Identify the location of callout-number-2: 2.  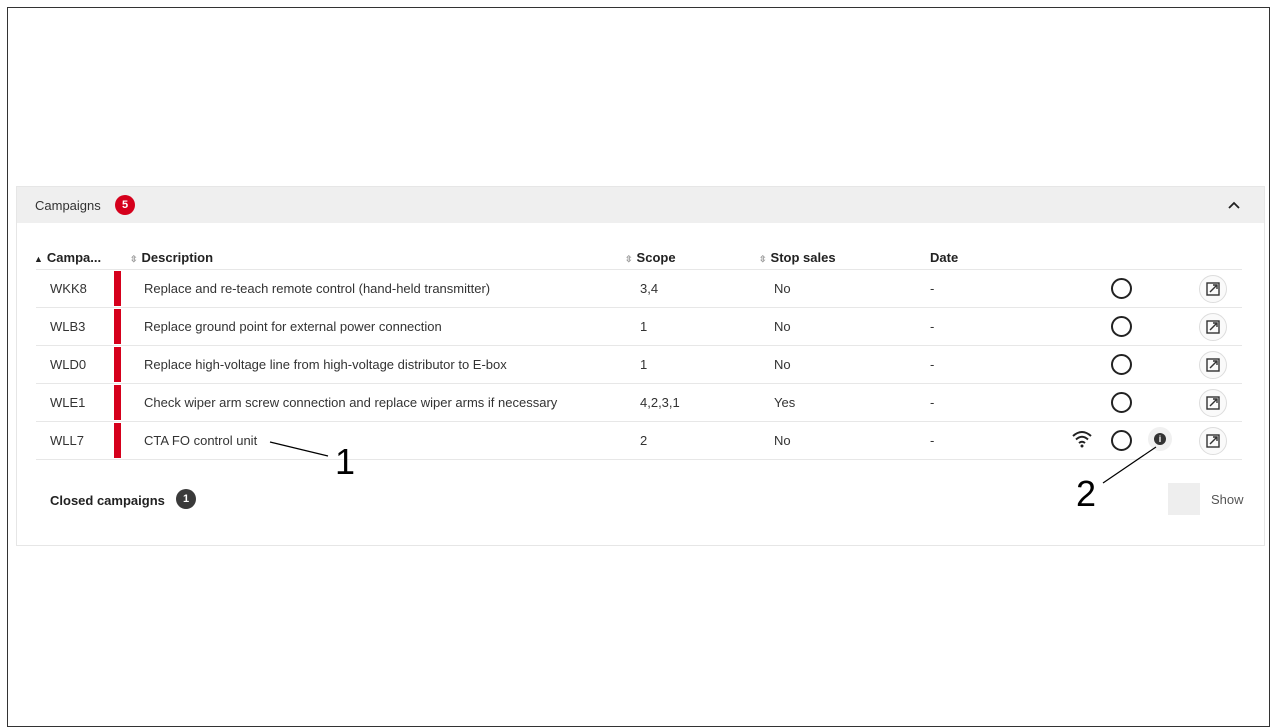
(1086, 493).